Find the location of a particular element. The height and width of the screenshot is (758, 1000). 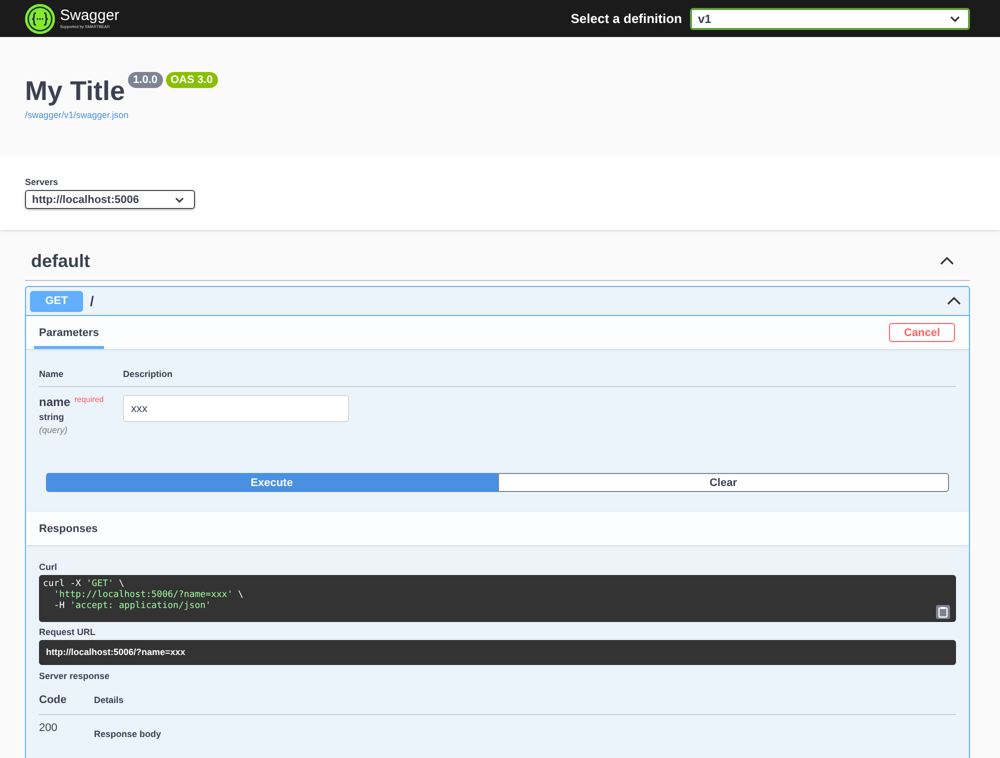

oas-badge: OAS 3.0 is located at coordinates (192, 80).